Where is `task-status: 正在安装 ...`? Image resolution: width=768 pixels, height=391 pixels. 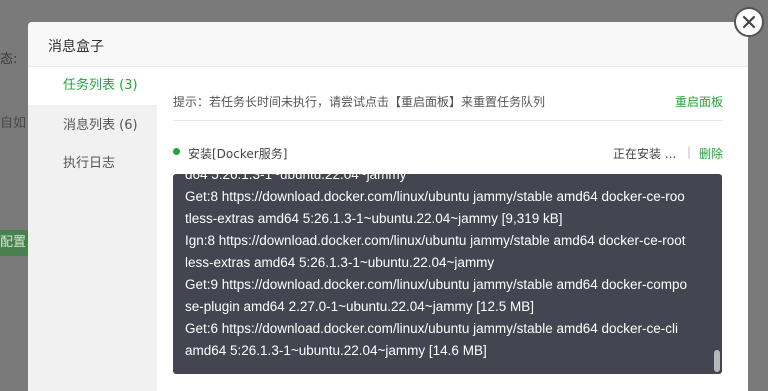
task-status: 正在安装 ... is located at coordinates (645, 154).